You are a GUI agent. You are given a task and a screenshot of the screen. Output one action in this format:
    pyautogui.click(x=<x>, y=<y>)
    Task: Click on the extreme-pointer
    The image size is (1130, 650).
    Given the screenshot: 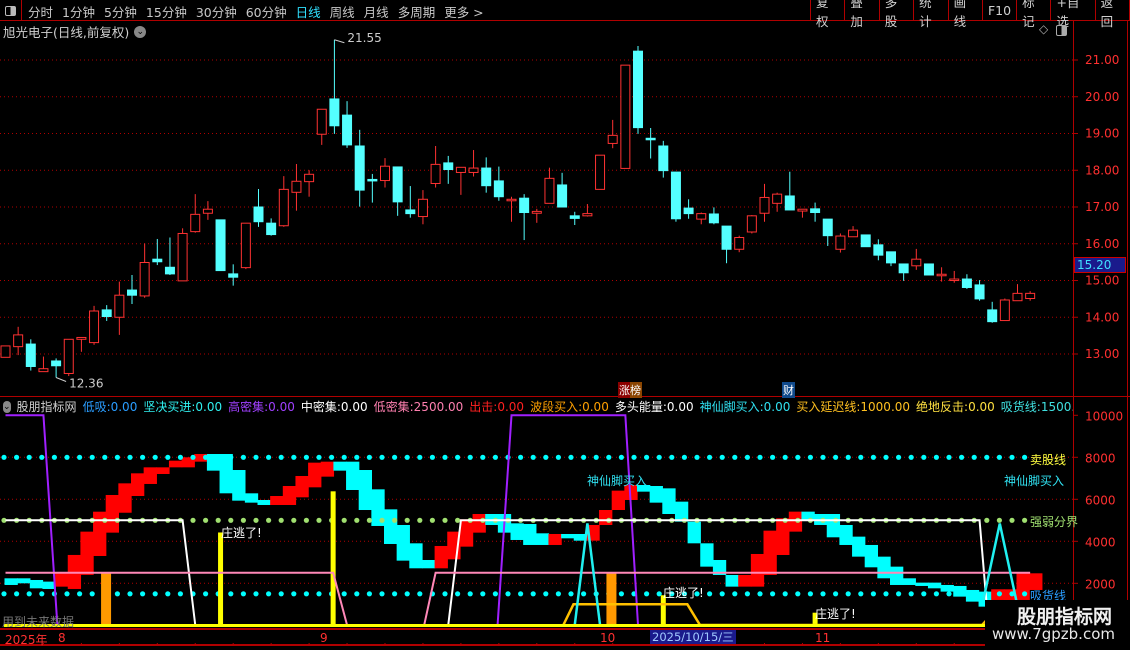 What is the action you would take?
    pyautogui.click(x=61, y=379)
    